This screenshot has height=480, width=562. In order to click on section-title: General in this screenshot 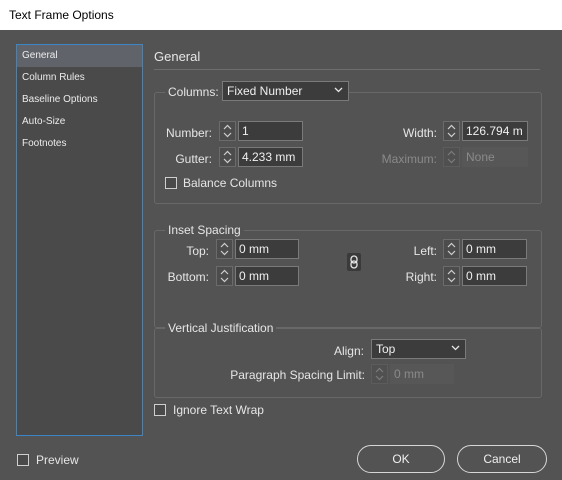, I will do `click(177, 56)`.